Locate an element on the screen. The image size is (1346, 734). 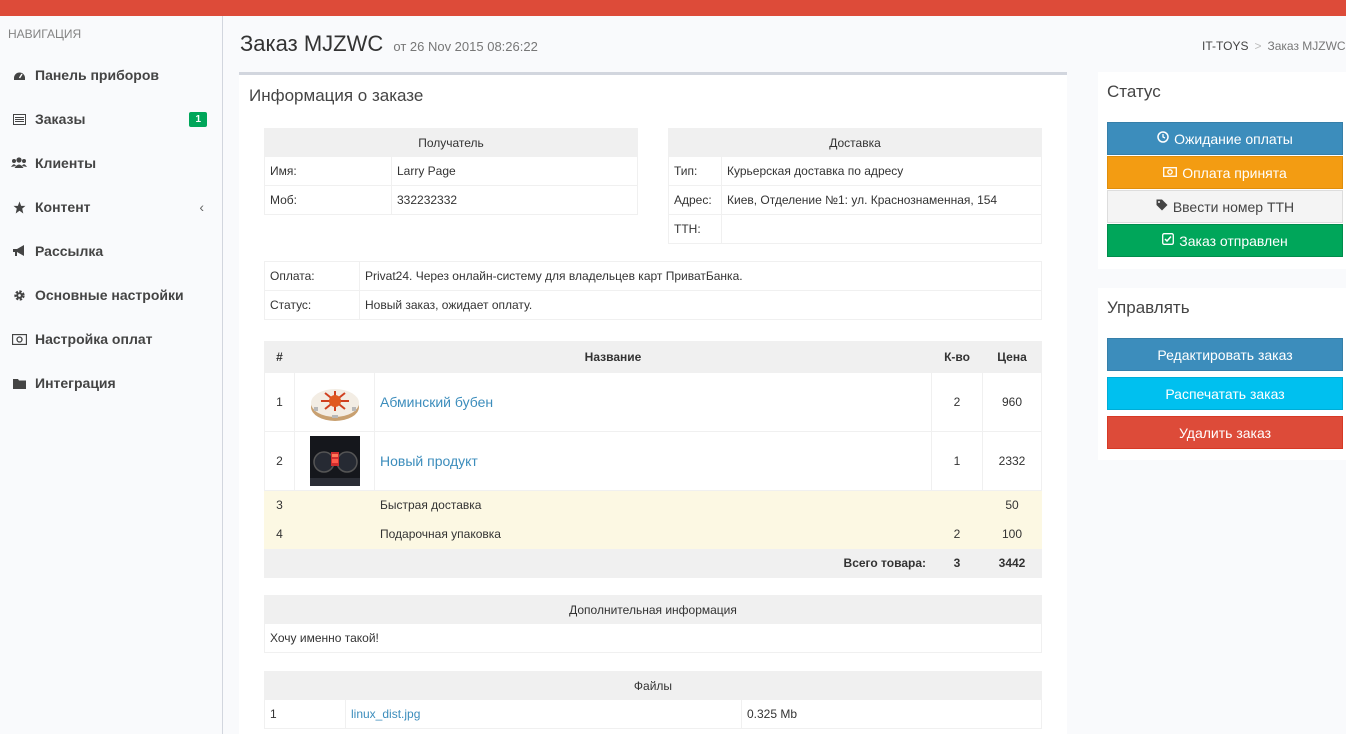
button-label: Заказ отправлен is located at coordinates (1233, 240).